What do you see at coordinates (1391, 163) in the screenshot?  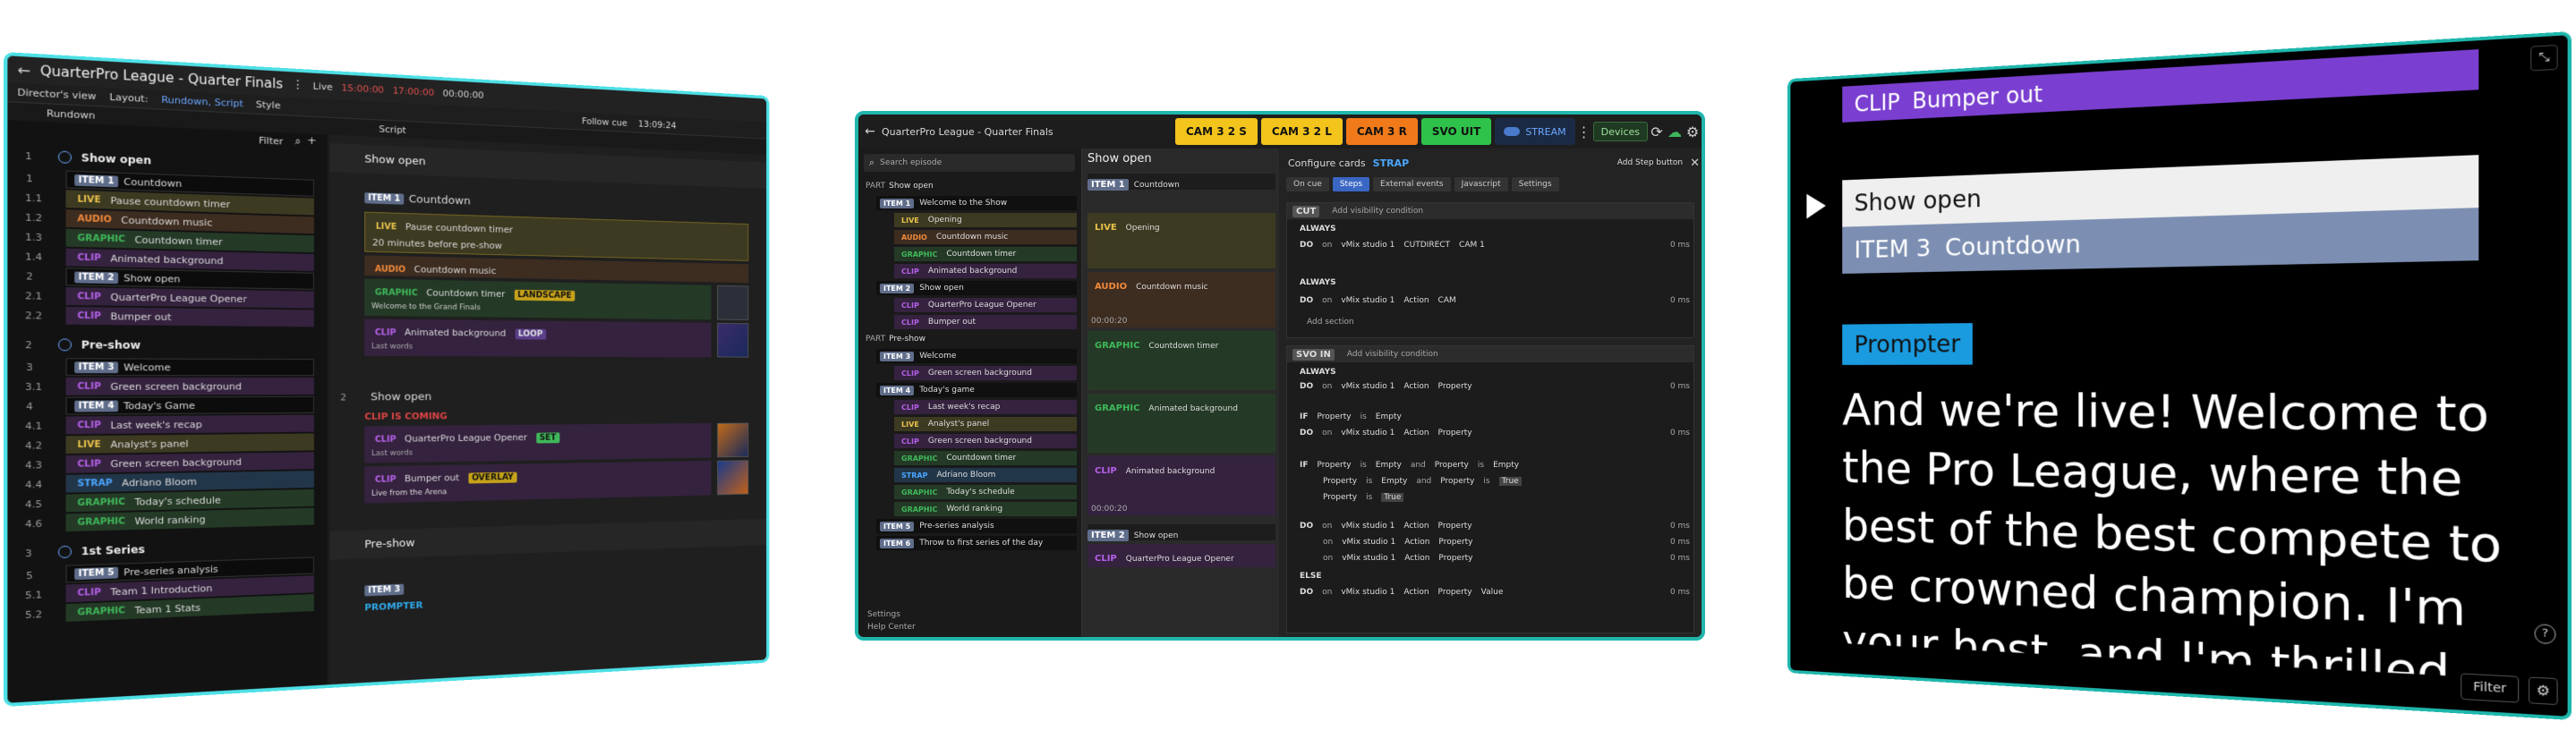 I see `config-type: STRAP` at bounding box center [1391, 163].